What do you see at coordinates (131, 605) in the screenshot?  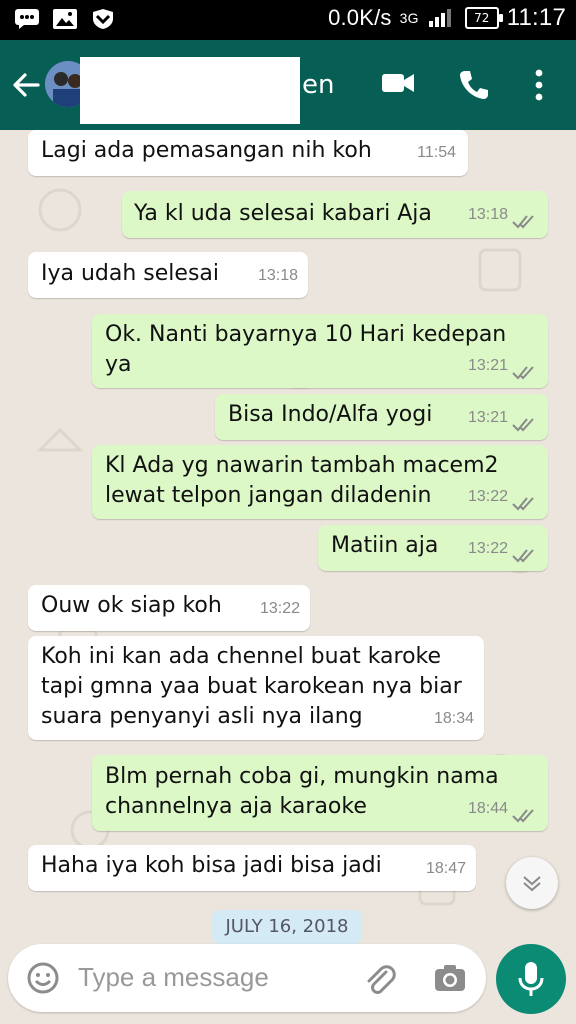 I see `message-text: Ouw ok siap koh` at bounding box center [131, 605].